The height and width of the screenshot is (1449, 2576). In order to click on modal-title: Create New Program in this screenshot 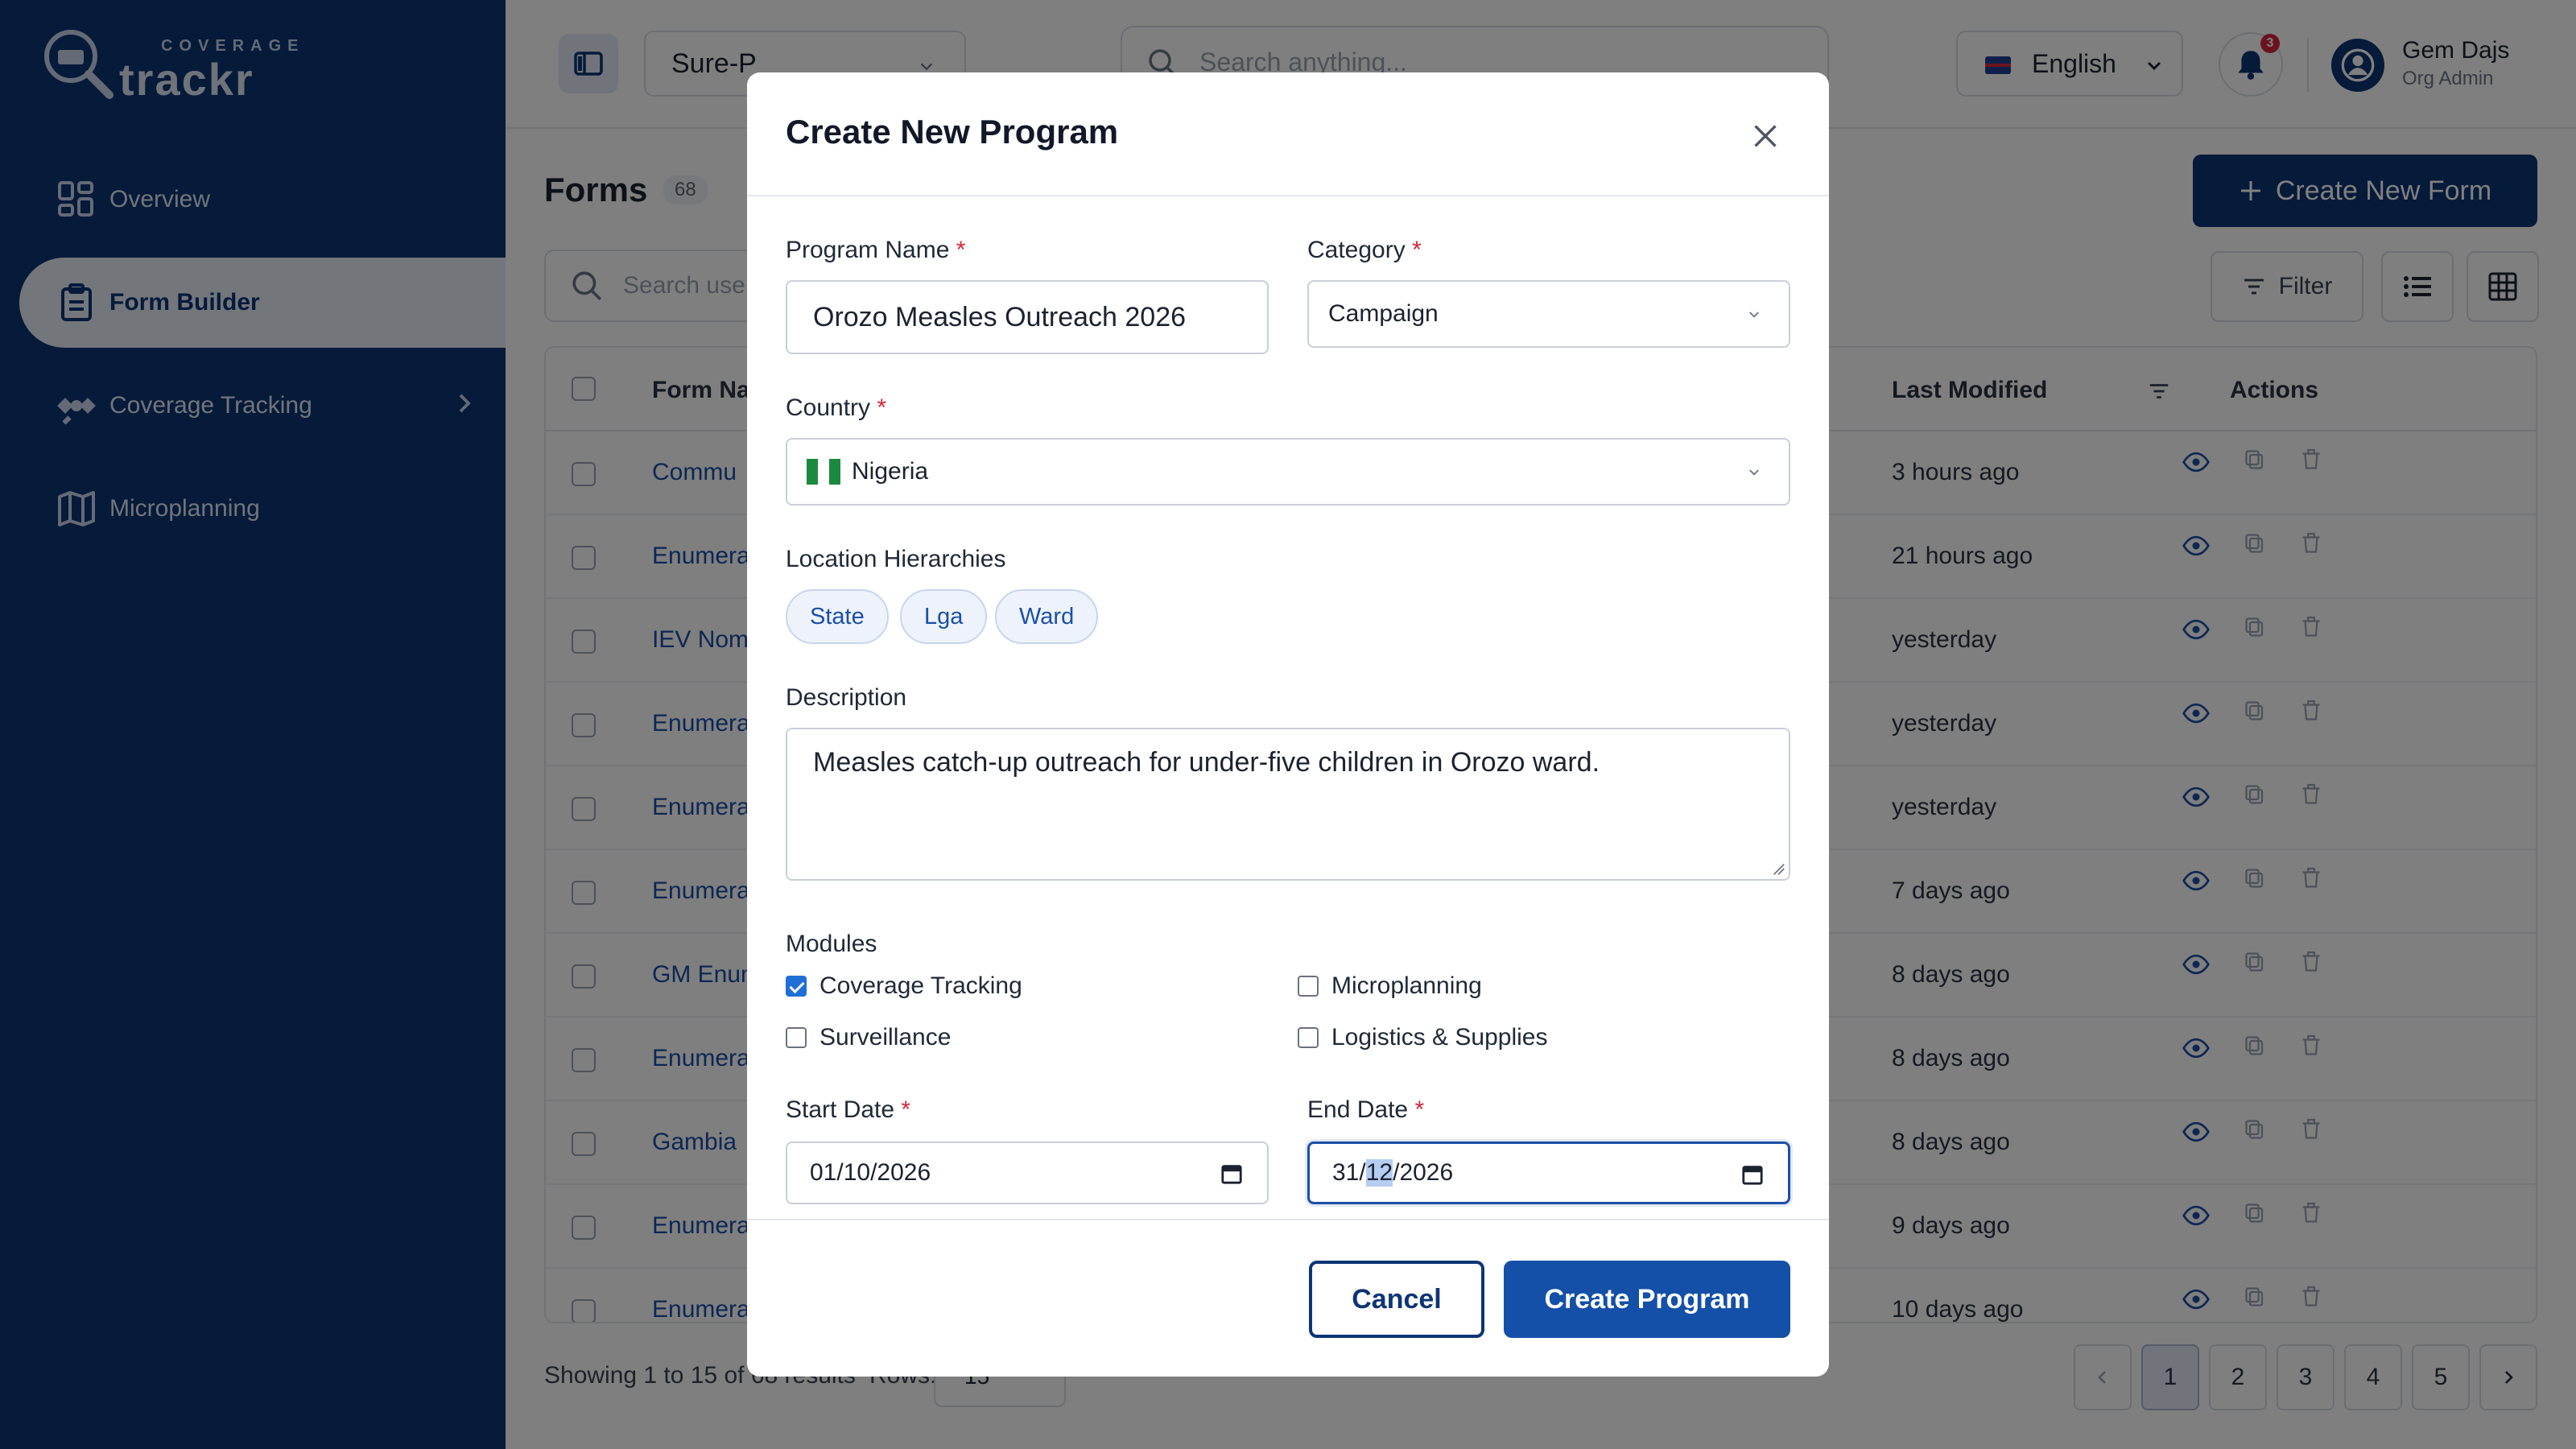, I will do `click(952, 132)`.